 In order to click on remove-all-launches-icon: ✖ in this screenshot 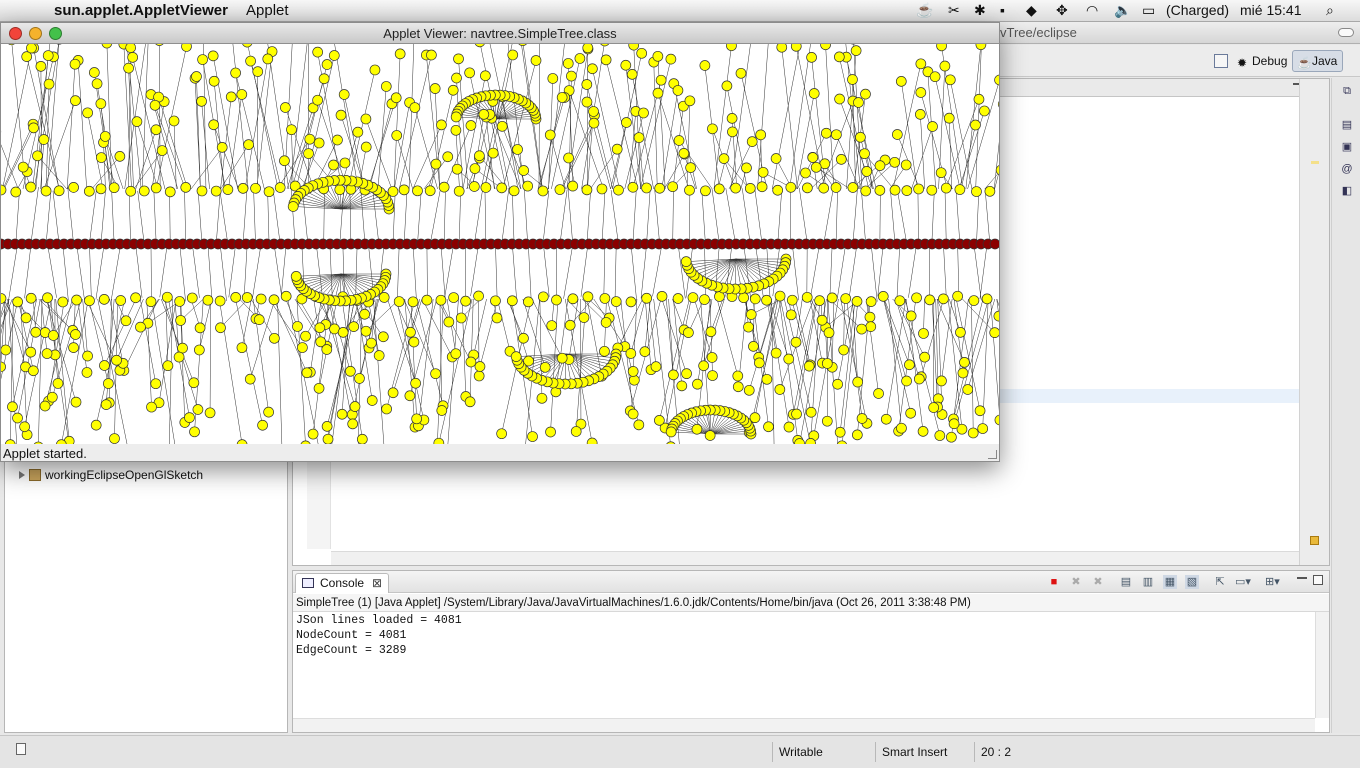, I will do `click(1098, 582)`.